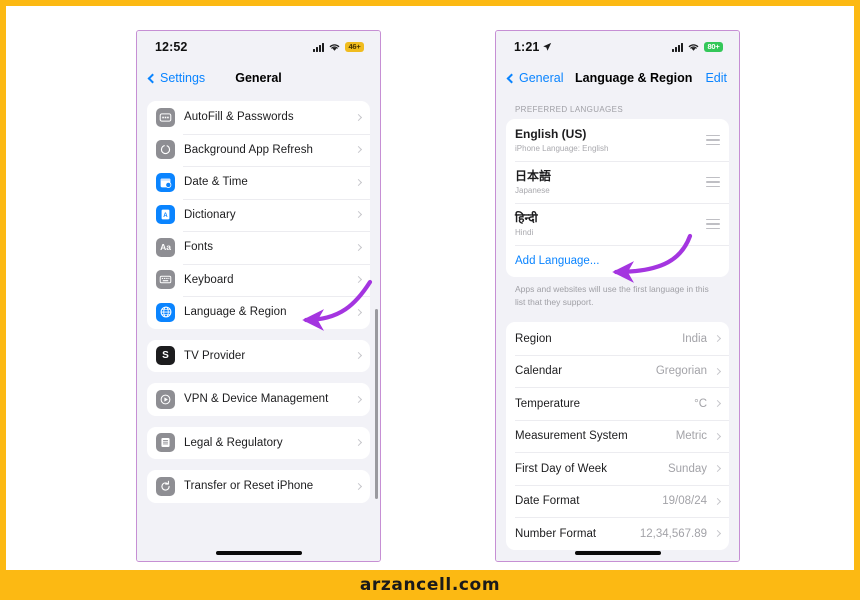  Describe the element at coordinates (571, 436) in the screenshot. I see `settings-row-label: Measurement System` at that location.